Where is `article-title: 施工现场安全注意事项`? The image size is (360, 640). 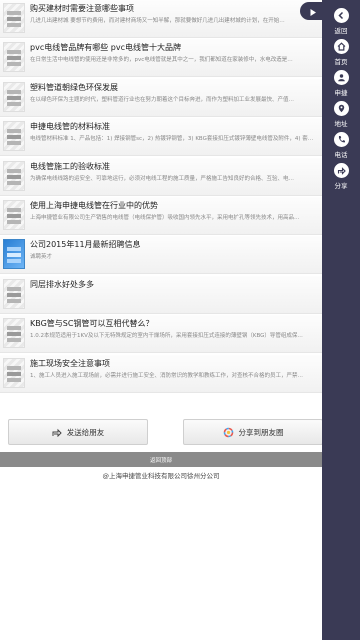
article-title: 施工现场安全注意事项 is located at coordinates (174, 363).